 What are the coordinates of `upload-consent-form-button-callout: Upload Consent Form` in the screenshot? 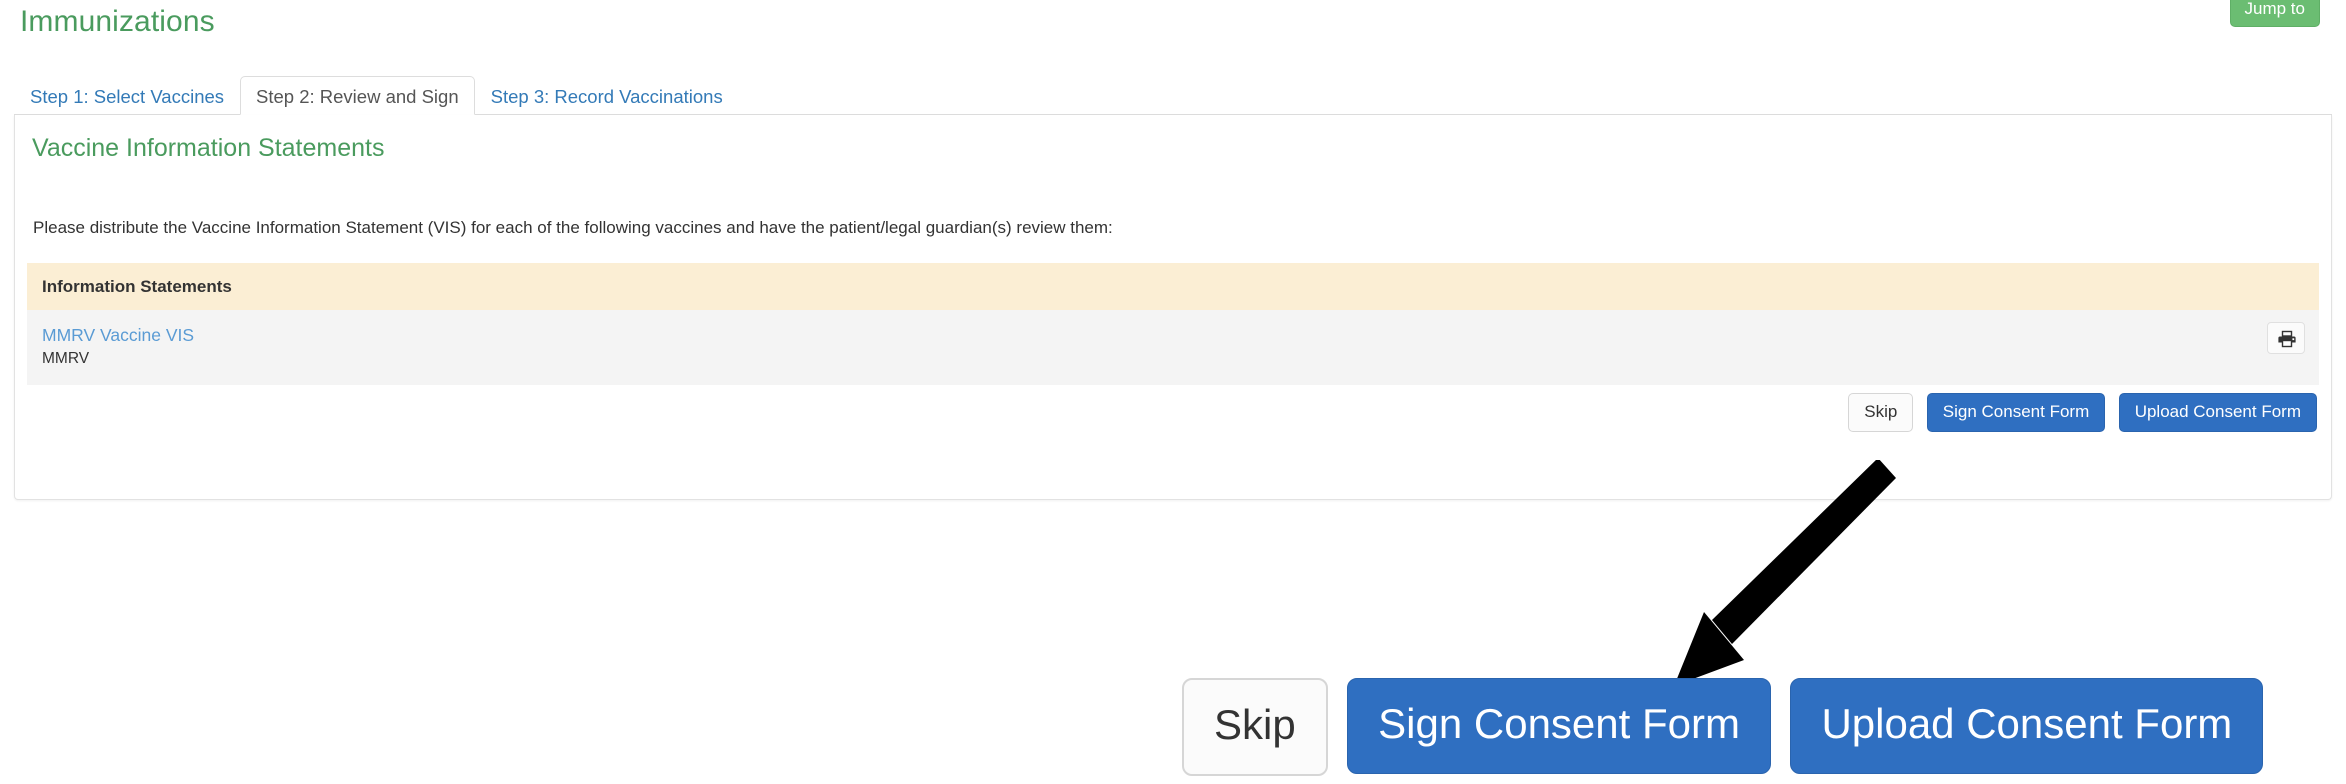 It's located at (2027, 726).